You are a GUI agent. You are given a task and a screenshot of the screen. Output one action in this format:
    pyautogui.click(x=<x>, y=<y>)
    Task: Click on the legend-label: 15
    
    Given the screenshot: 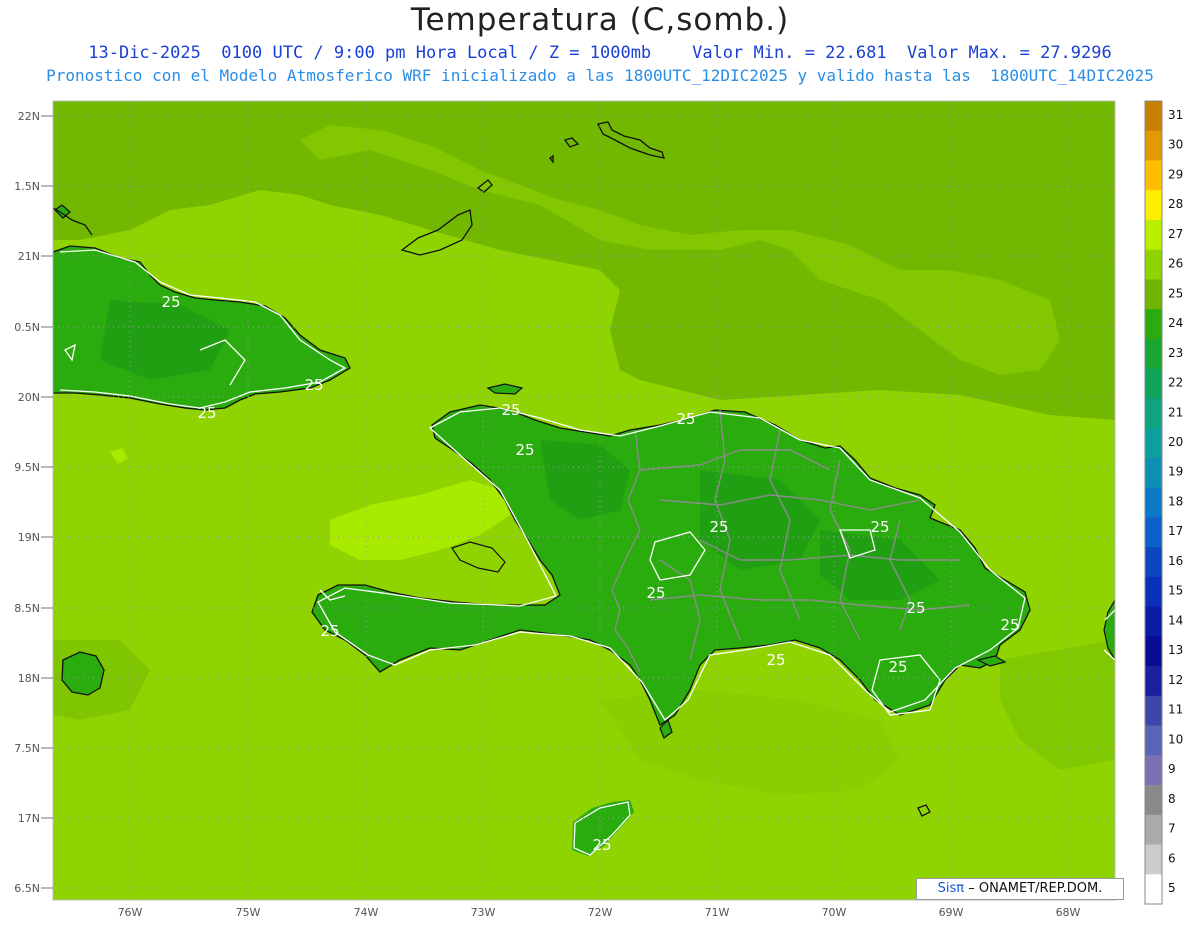 What is the action you would take?
    pyautogui.click(x=1175, y=591)
    